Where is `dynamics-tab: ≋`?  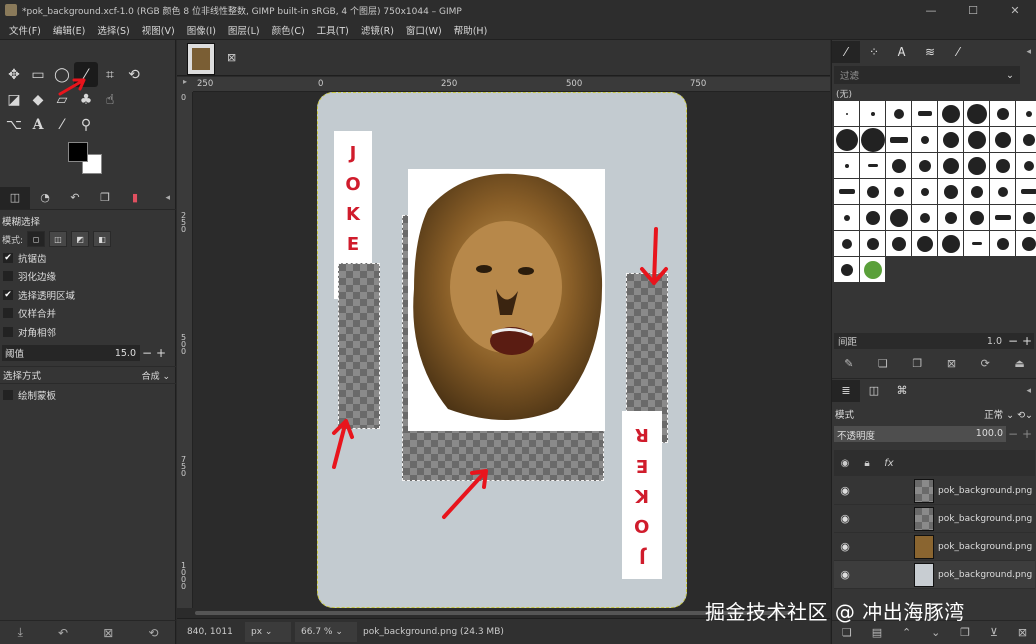
dynamics-tab: ≋ is located at coordinates (930, 52).